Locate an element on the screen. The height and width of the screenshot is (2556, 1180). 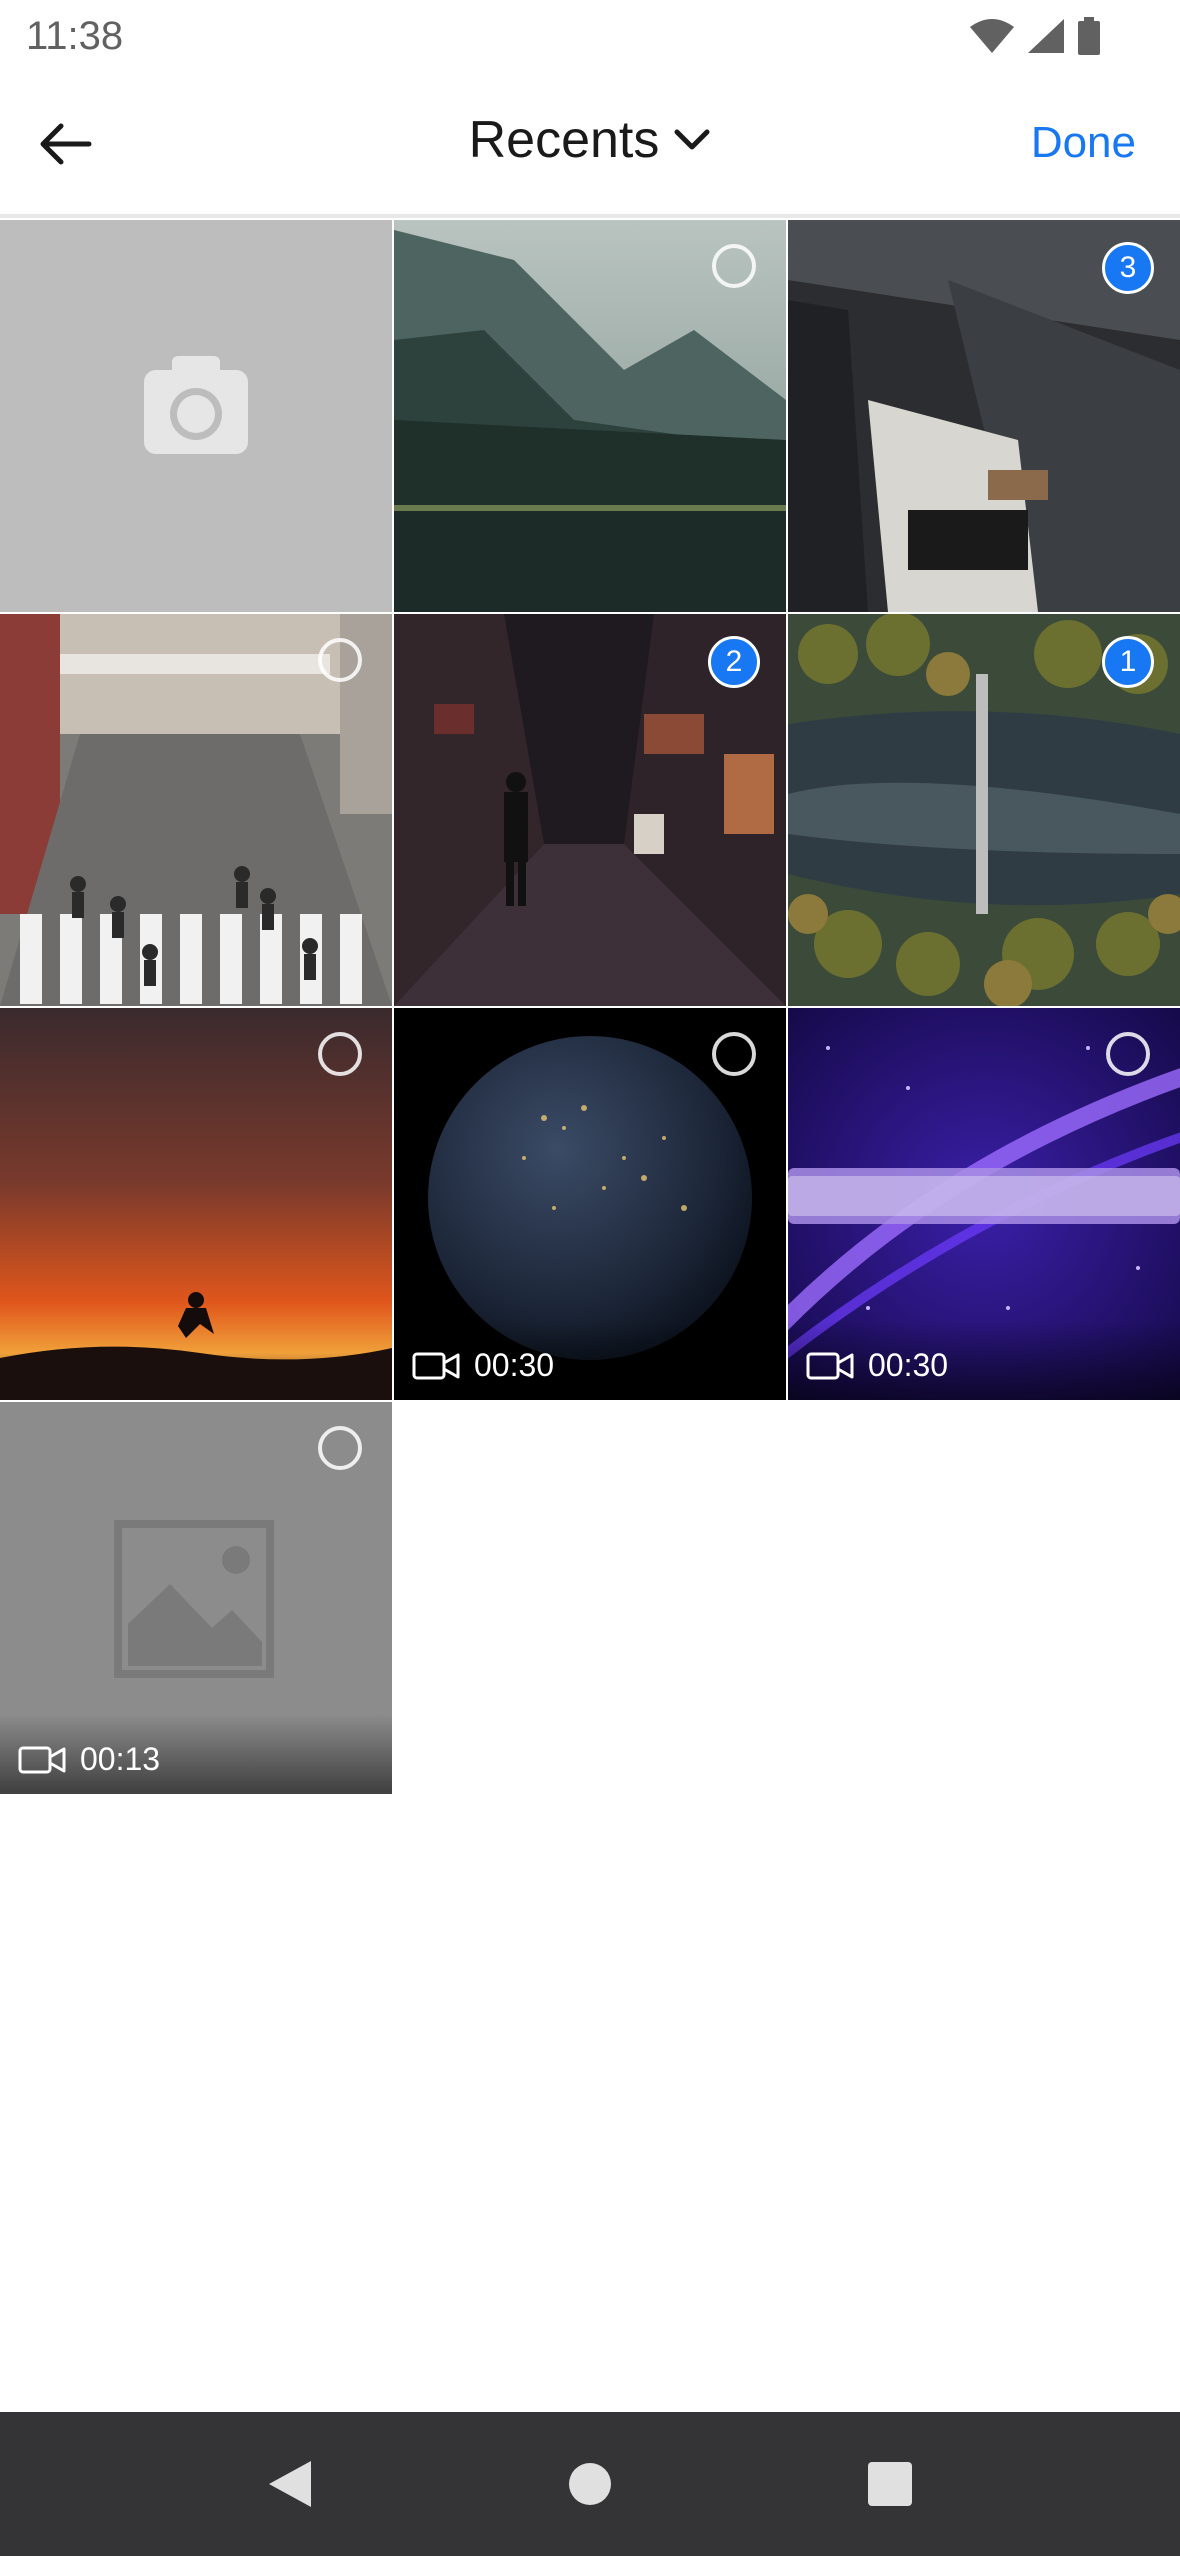
status-time: 11:38 is located at coordinates (75, 36).